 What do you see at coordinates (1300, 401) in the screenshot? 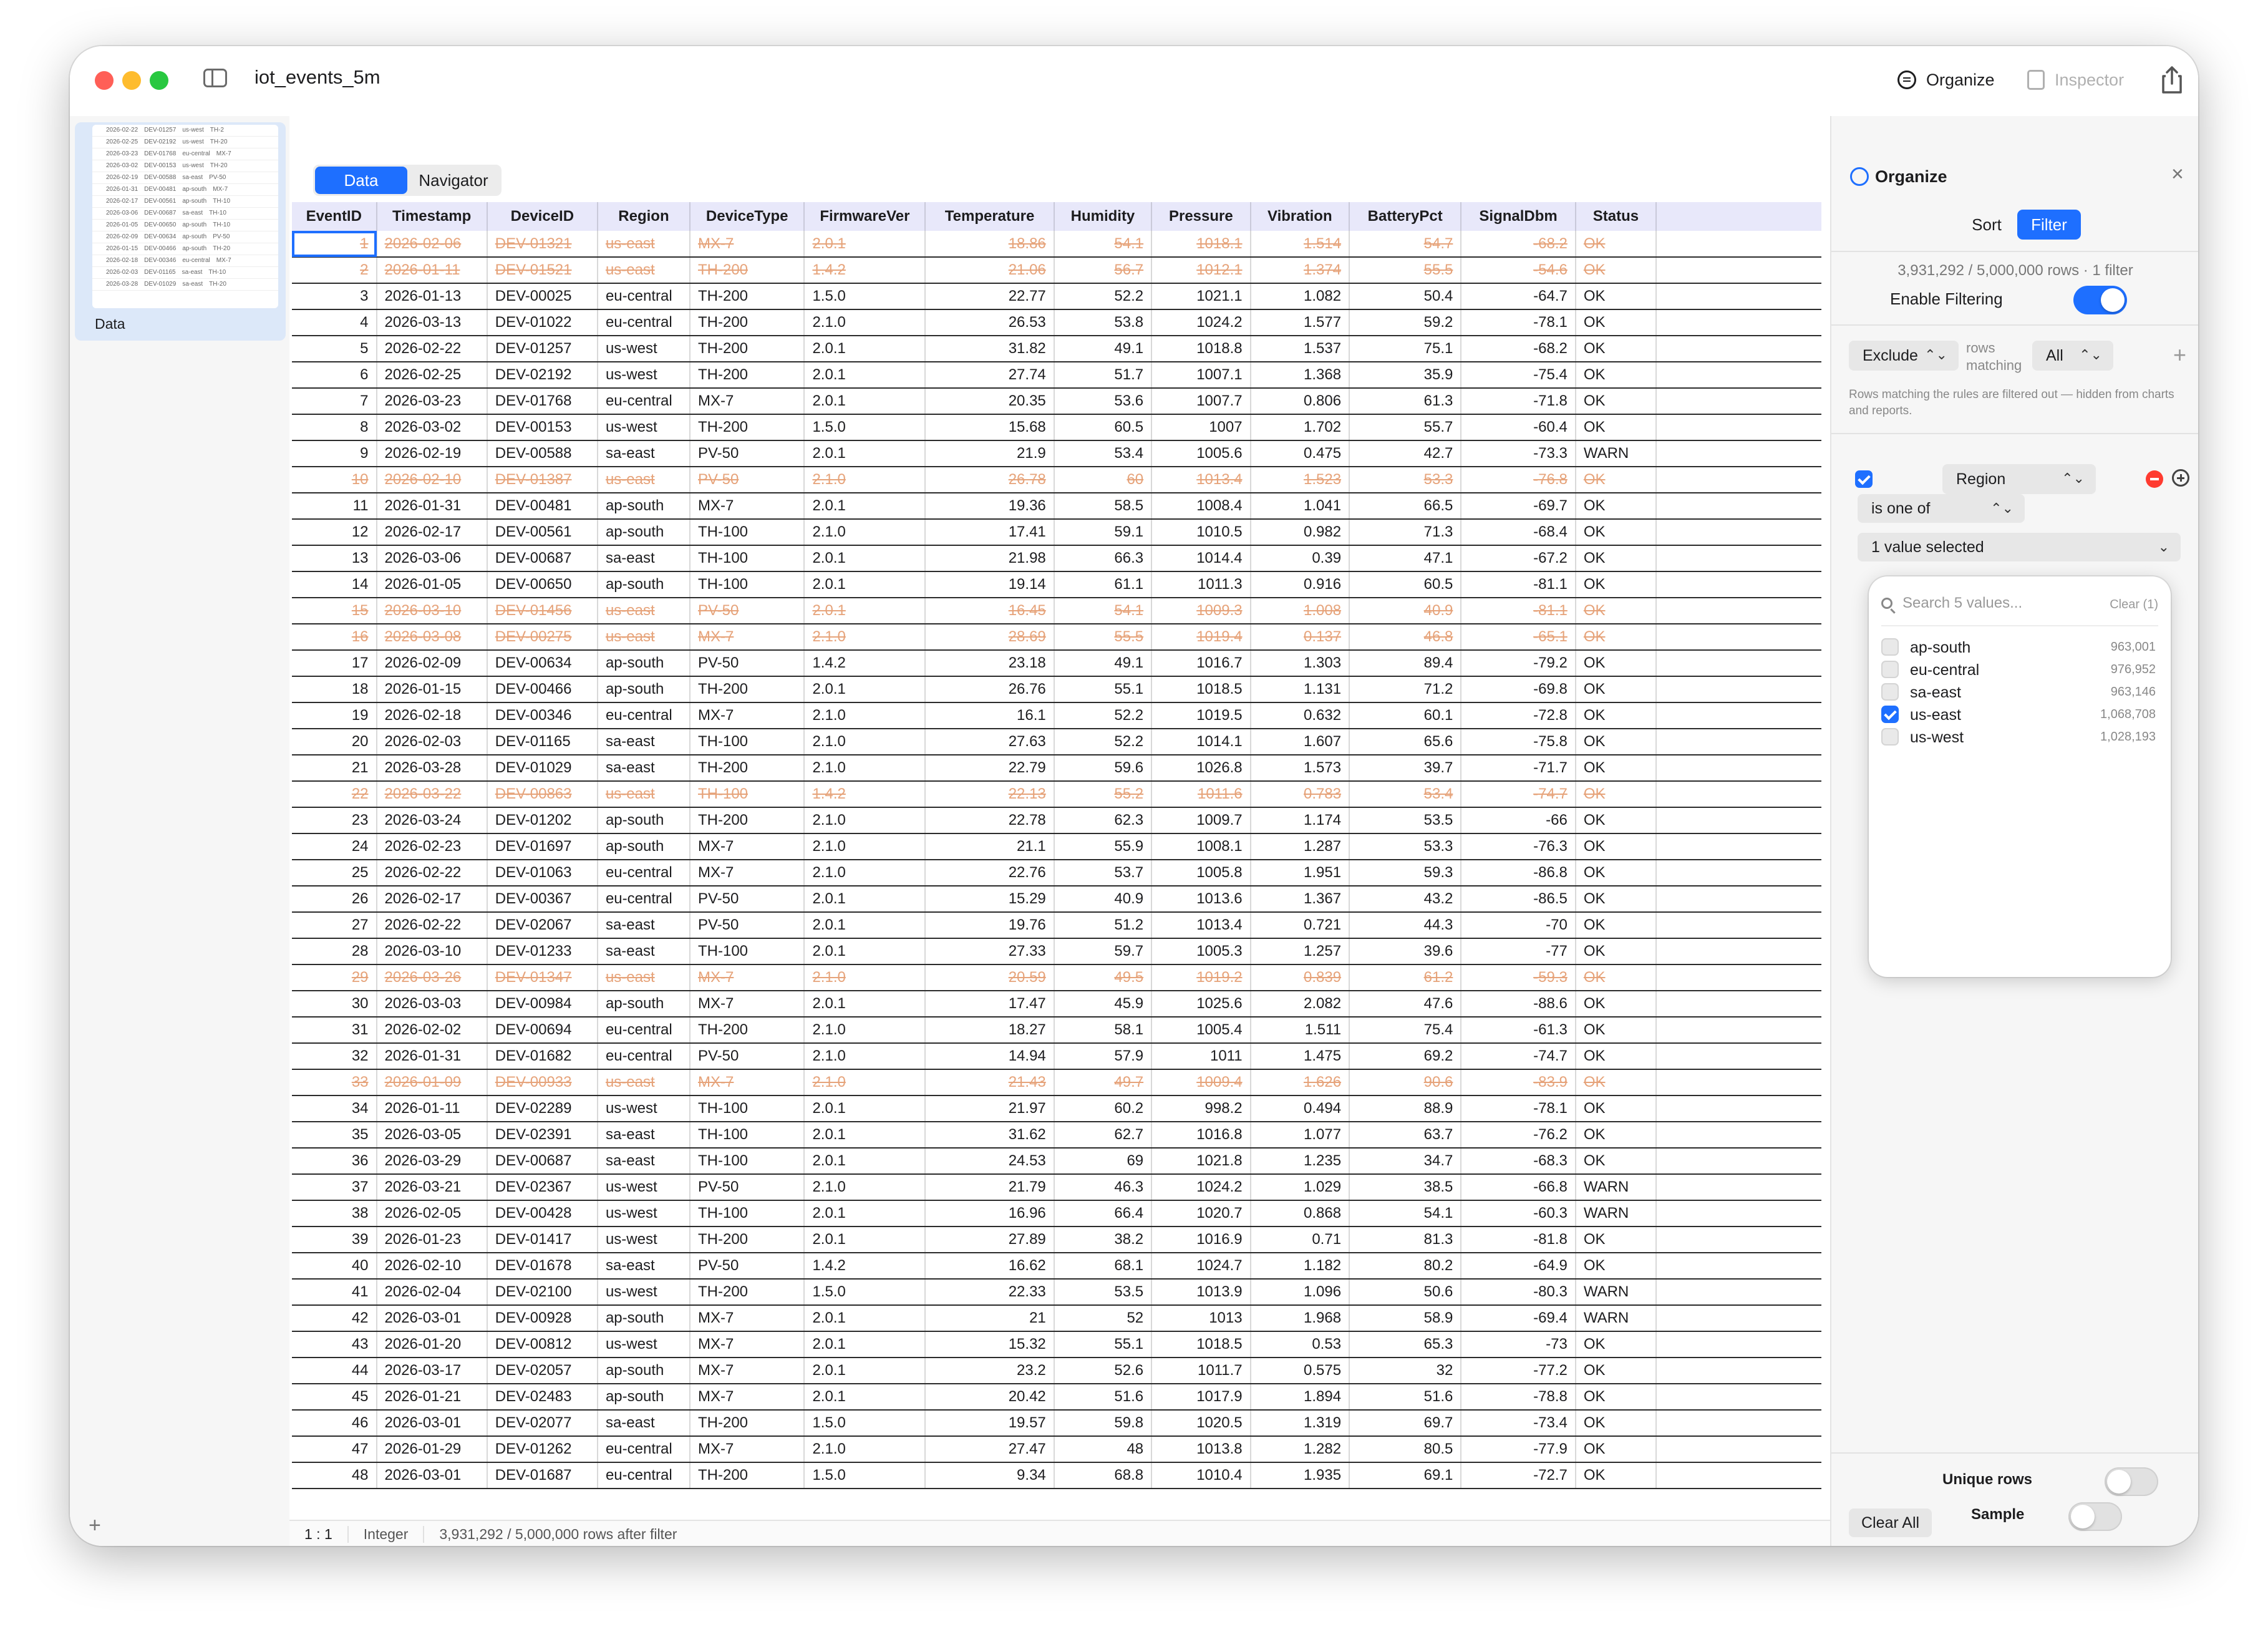
I see `table-cell: 0.806` at bounding box center [1300, 401].